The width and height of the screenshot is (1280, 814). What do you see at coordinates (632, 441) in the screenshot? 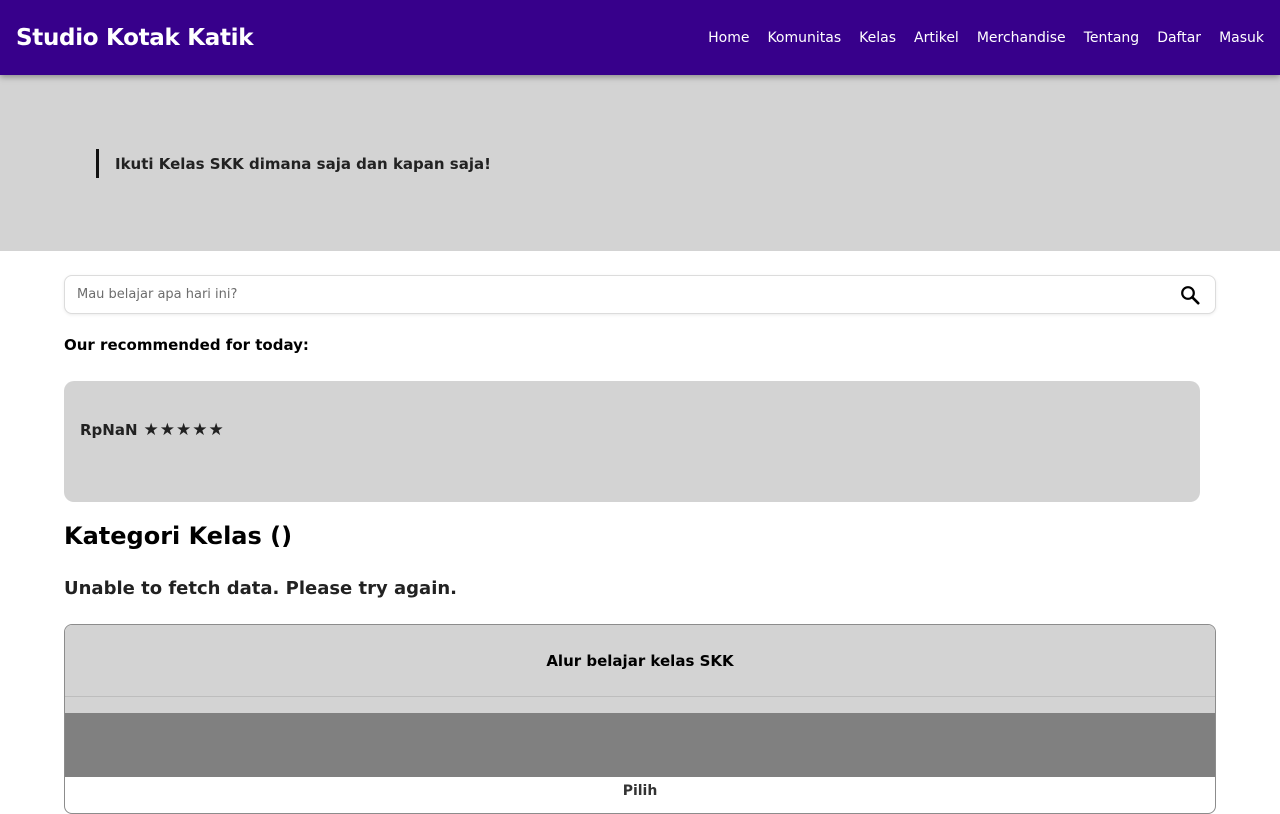
I see `recommended-class-card: RpNaN ★ ★ ★ ★ ★` at bounding box center [632, 441].